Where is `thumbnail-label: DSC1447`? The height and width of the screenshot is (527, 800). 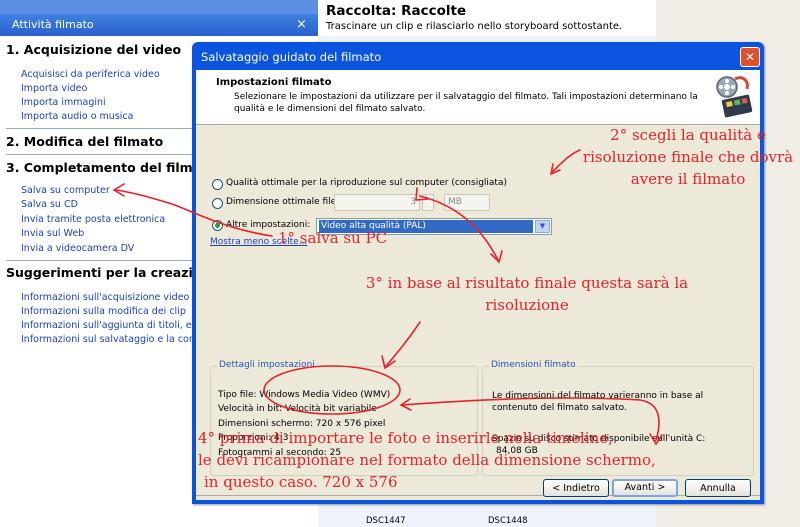
thumbnail-label: DSC1447 is located at coordinates (386, 521).